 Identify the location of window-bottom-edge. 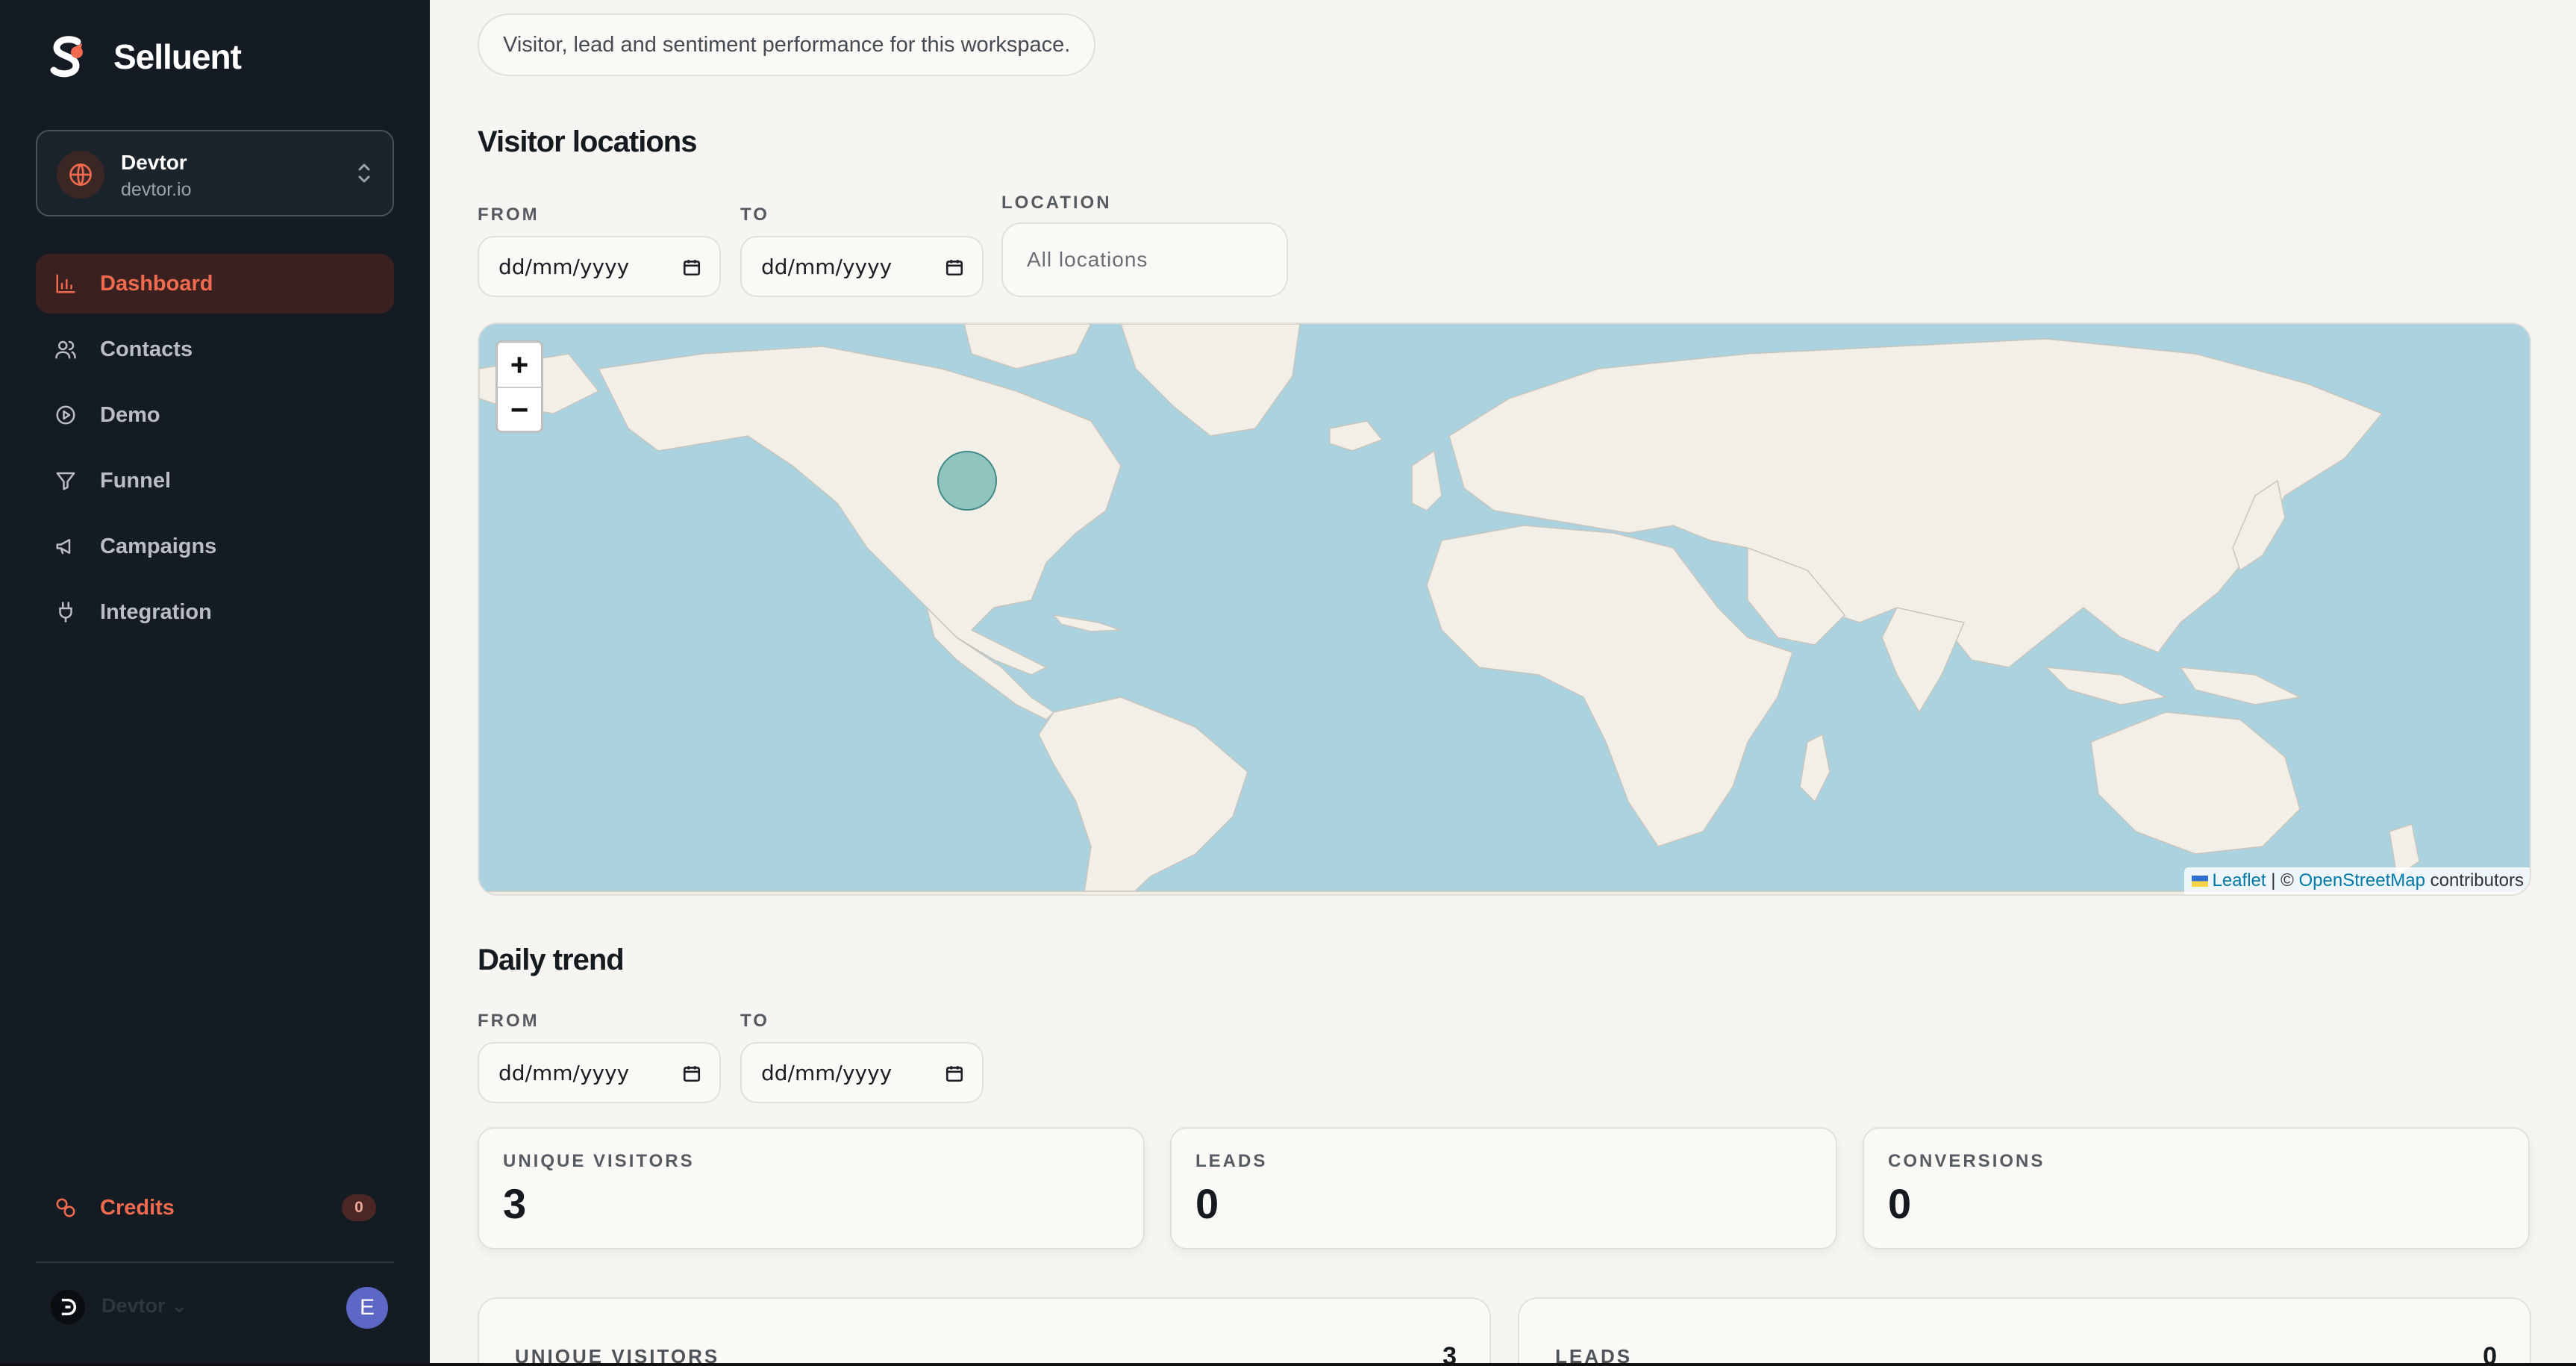
(1288, 1364).